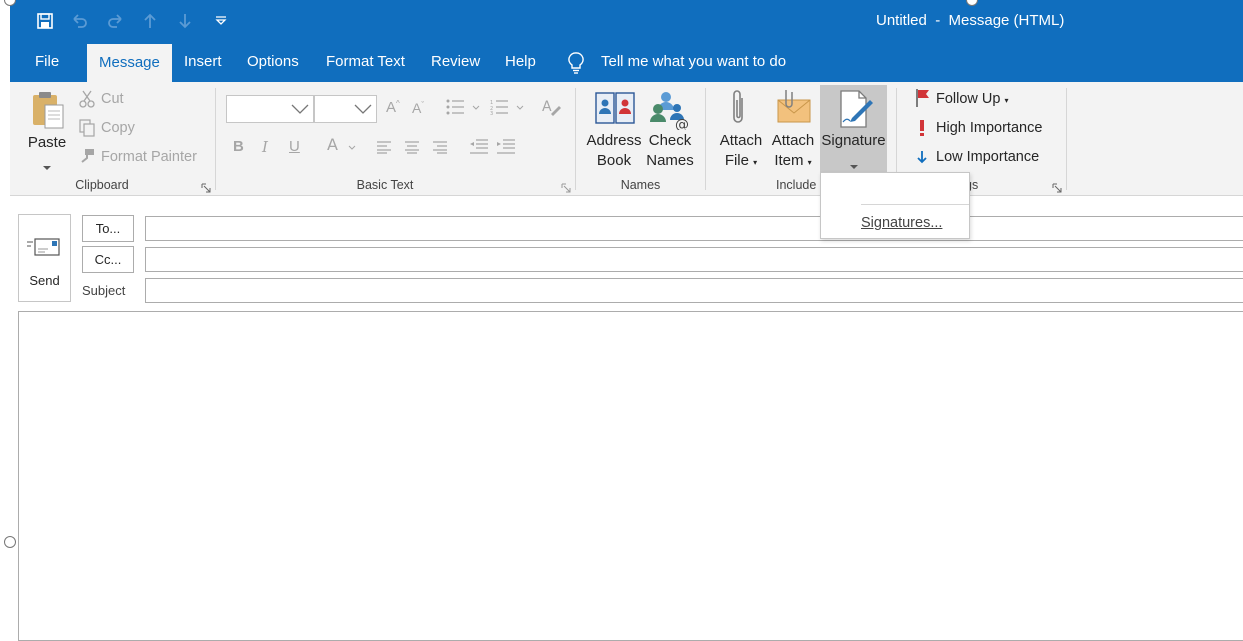  What do you see at coordinates (789, 160) in the screenshot?
I see `attach-item-text: Item` at bounding box center [789, 160].